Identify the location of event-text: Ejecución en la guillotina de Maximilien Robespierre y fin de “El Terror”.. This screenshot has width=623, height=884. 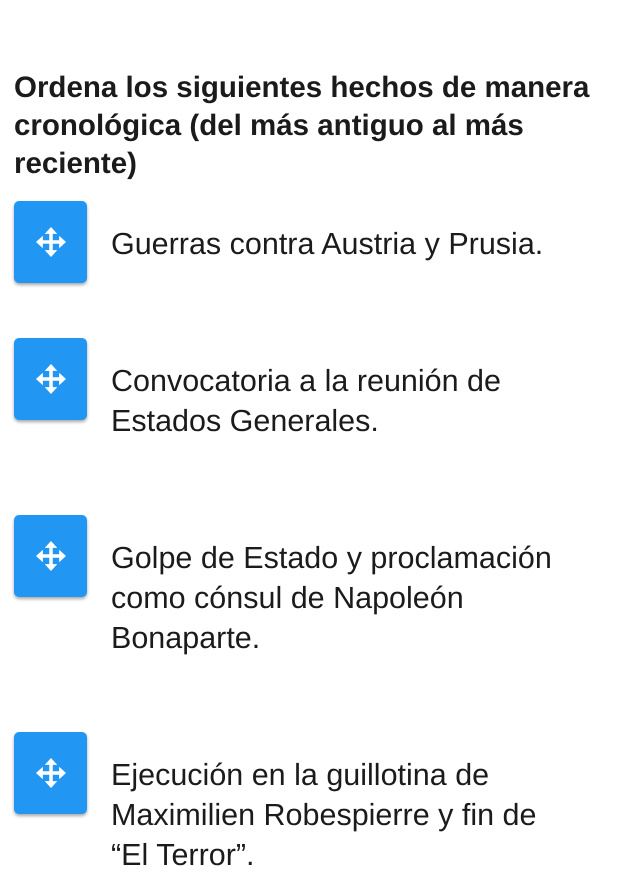
(324, 815).